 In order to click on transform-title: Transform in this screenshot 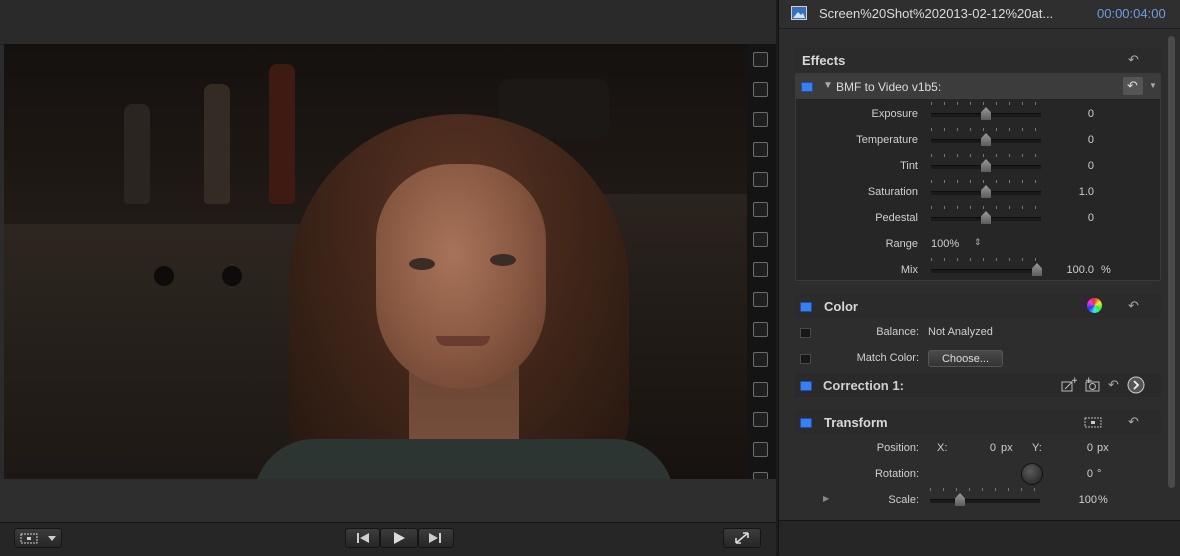, I will do `click(856, 422)`.